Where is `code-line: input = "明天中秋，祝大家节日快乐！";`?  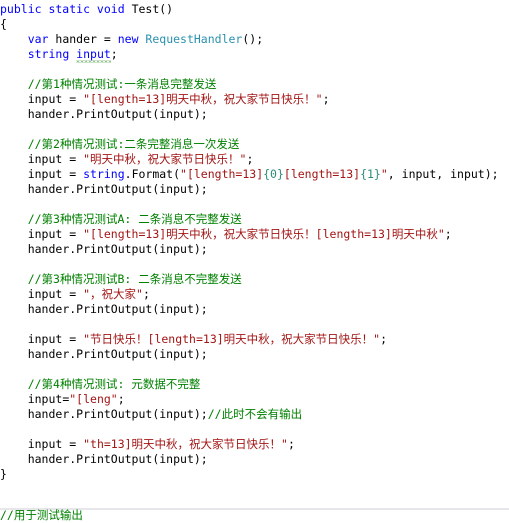
code-line: input = "明天中秋，祝大家节日快乐！"; is located at coordinates (254, 159).